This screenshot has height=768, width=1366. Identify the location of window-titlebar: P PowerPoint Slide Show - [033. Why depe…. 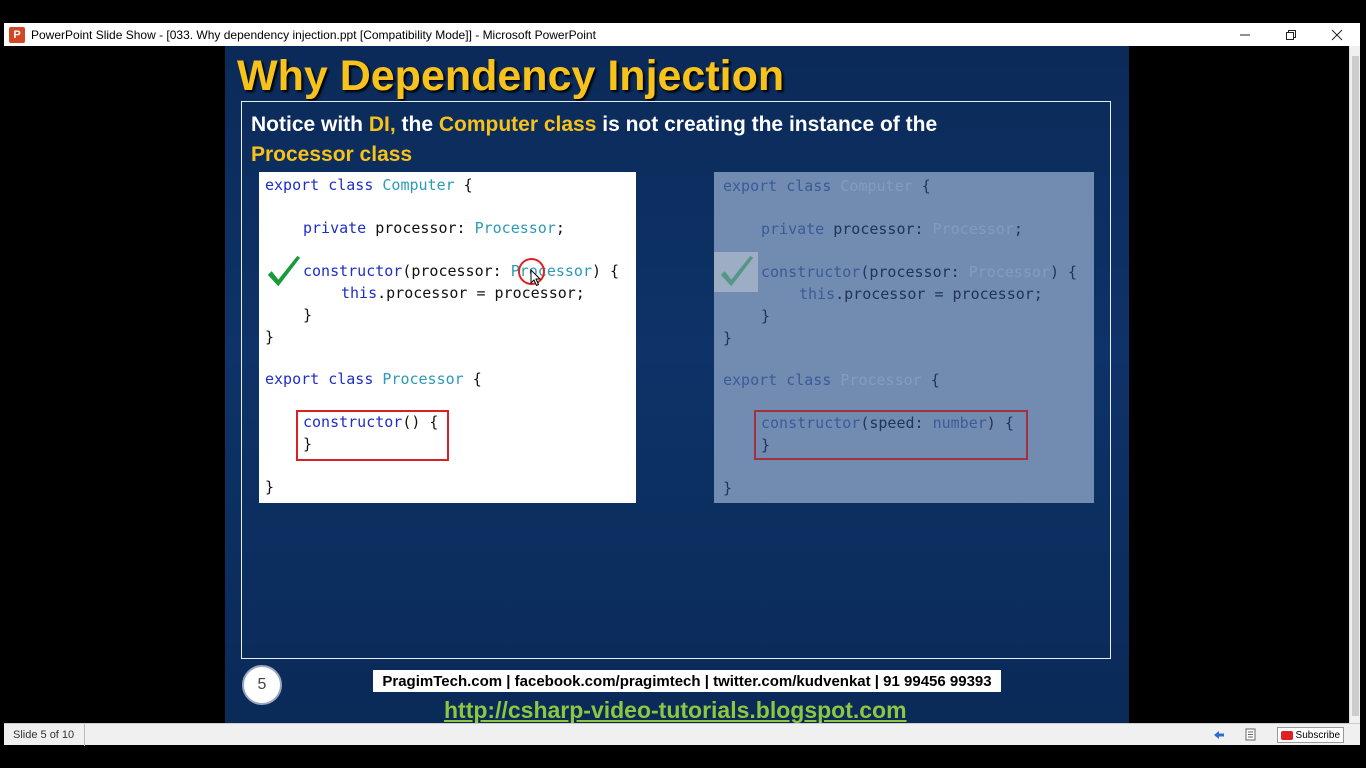
(682, 34).